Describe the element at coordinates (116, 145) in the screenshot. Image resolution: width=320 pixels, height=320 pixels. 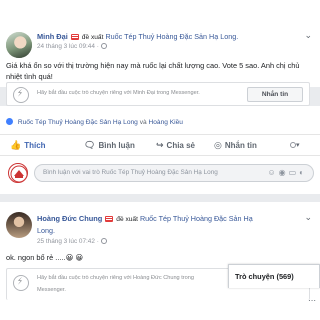
I see `comment-label: Bình luận` at that location.